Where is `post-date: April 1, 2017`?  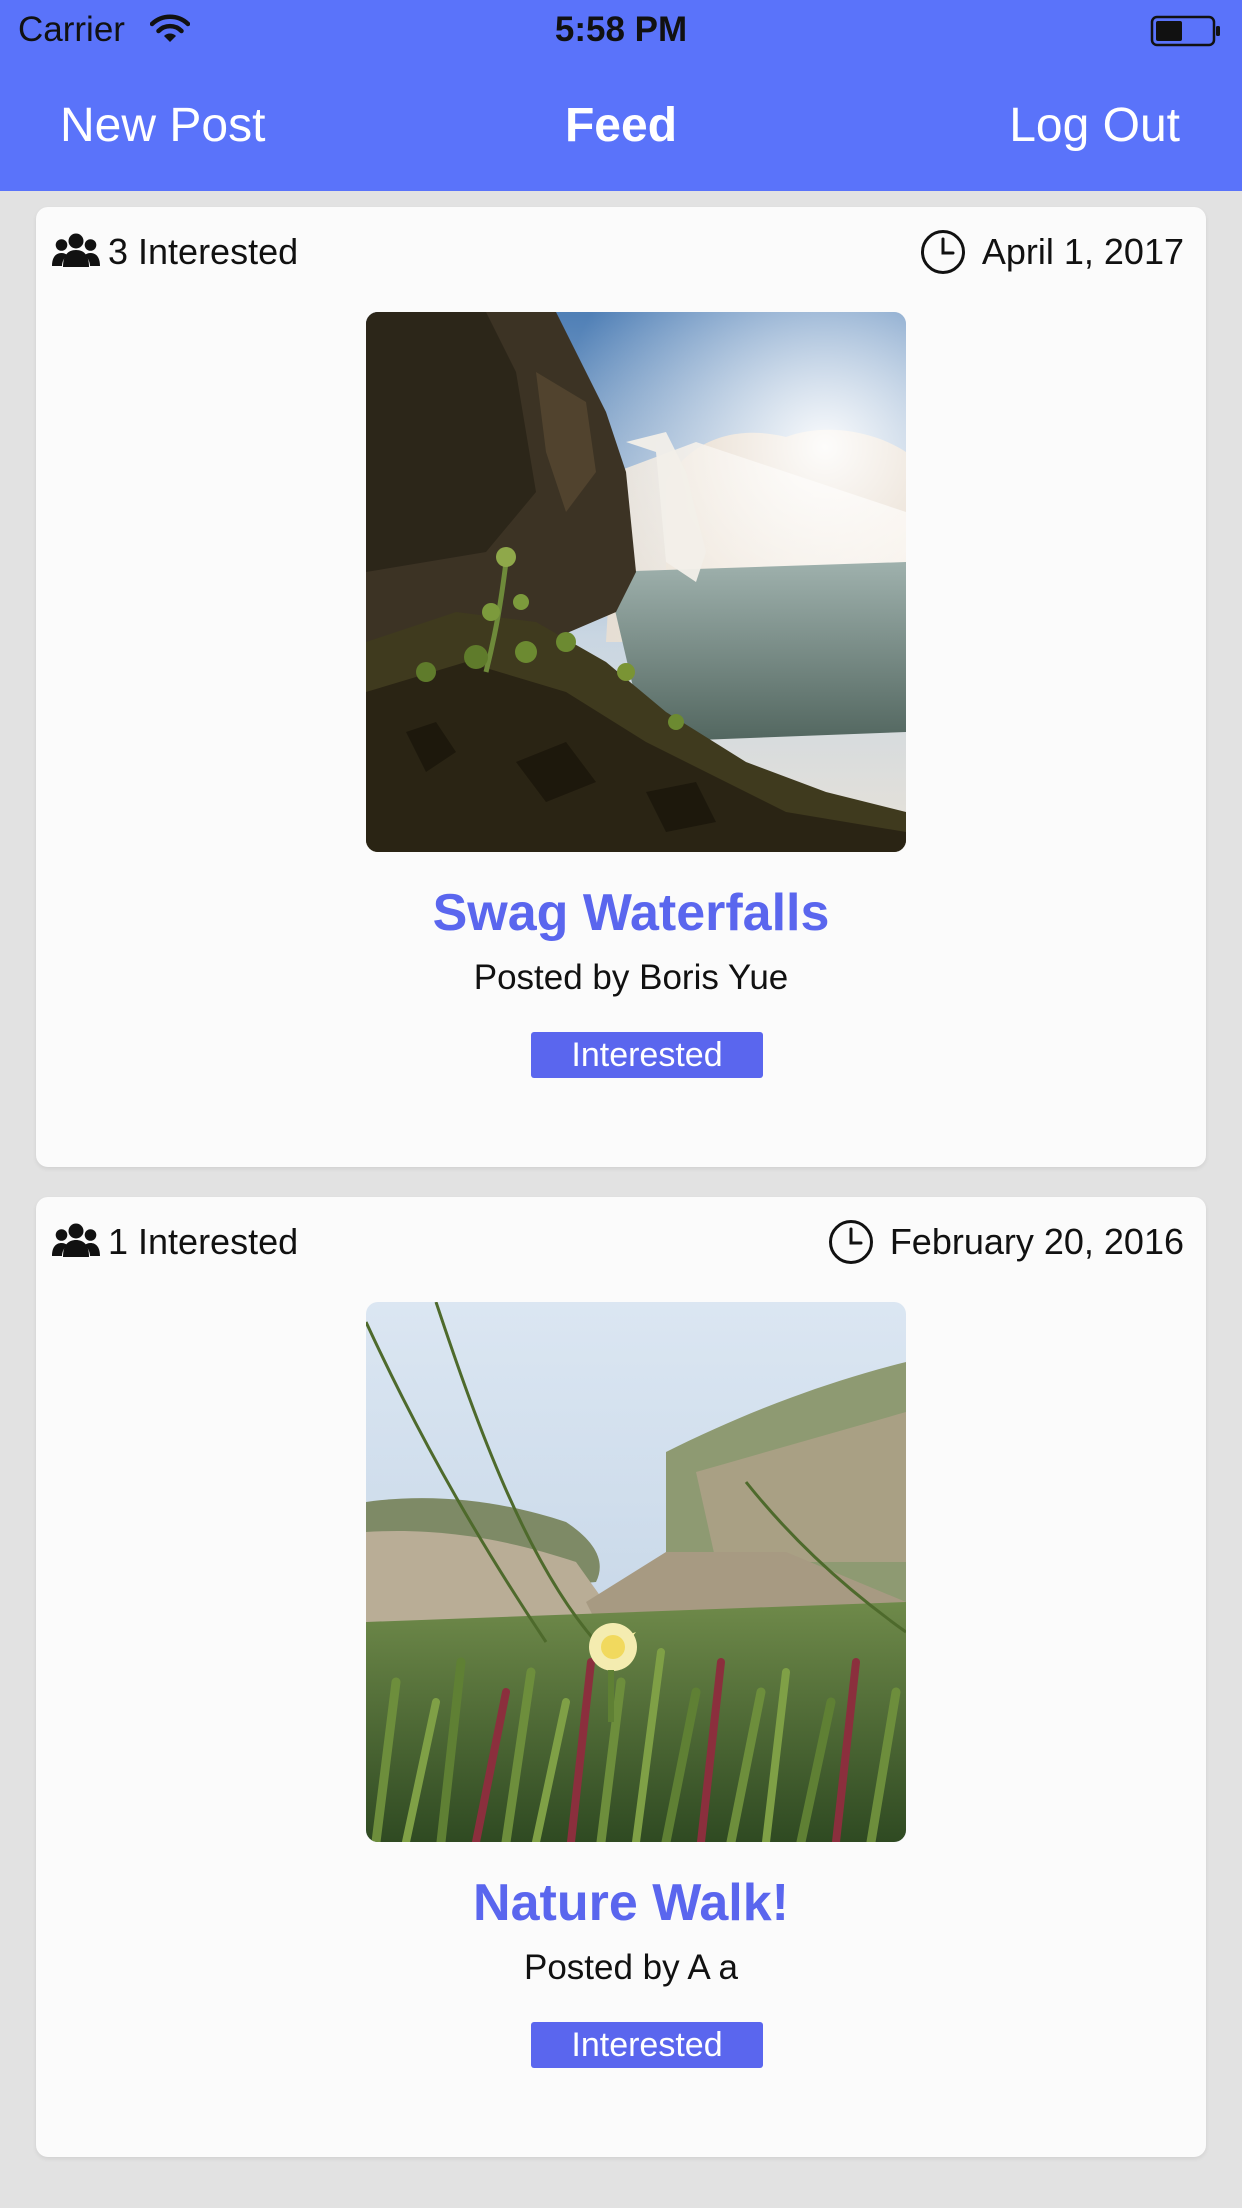
post-date: April 1, 2017 is located at coordinates (1052, 252).